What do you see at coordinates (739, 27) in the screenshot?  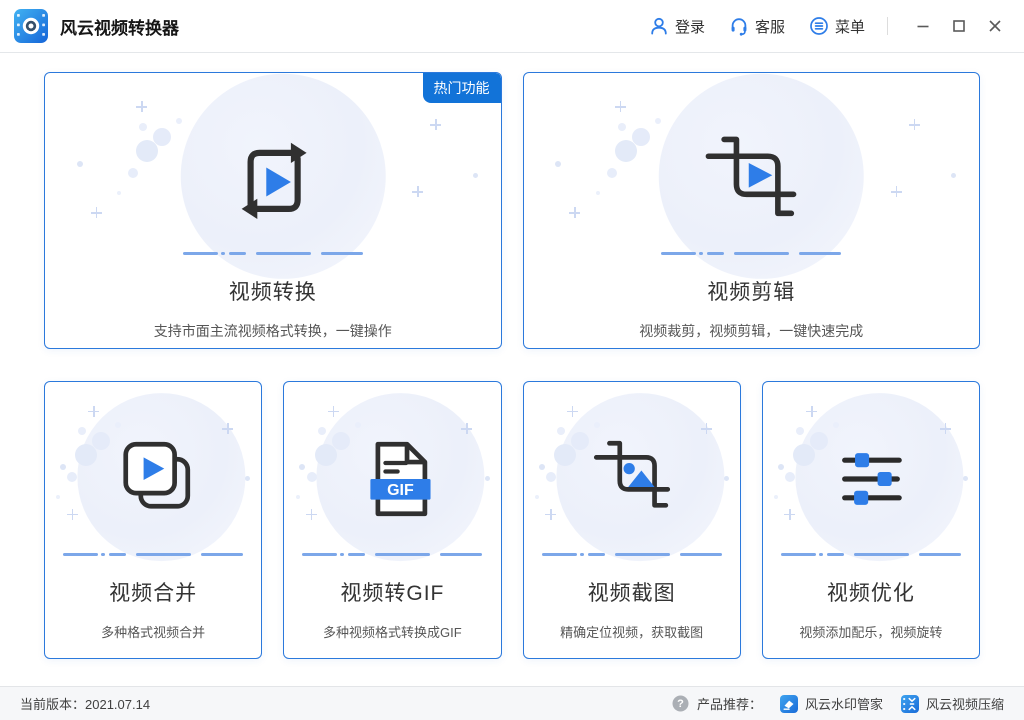 I see `headset-icon` at bounding box center [739, 27].